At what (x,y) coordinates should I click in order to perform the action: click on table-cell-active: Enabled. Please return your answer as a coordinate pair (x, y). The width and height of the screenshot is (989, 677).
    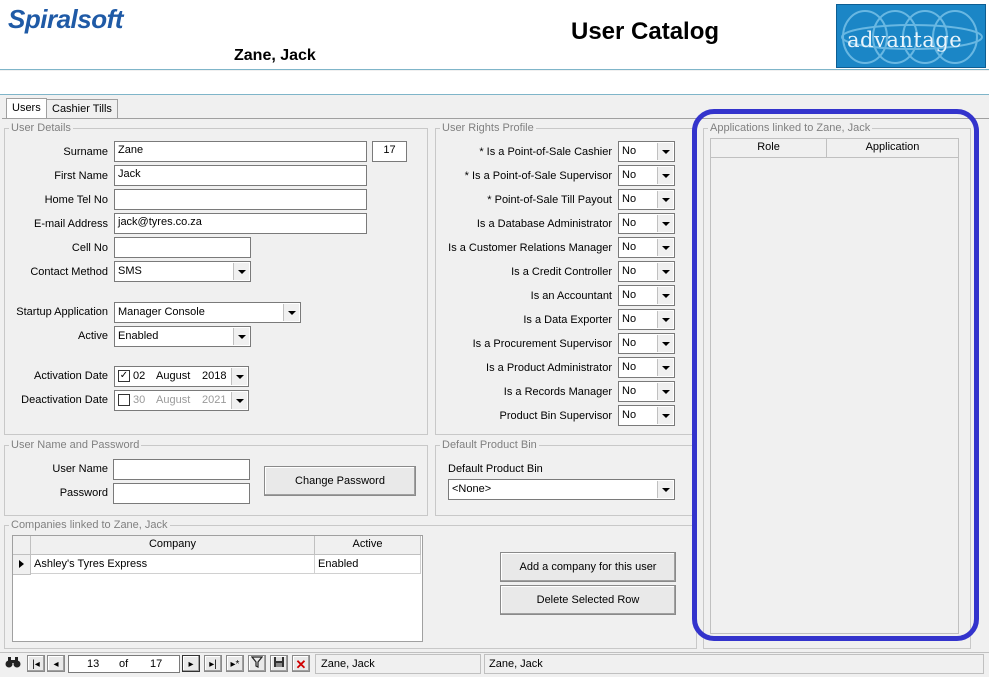
    Looking at the image, I should click on (368, 564).